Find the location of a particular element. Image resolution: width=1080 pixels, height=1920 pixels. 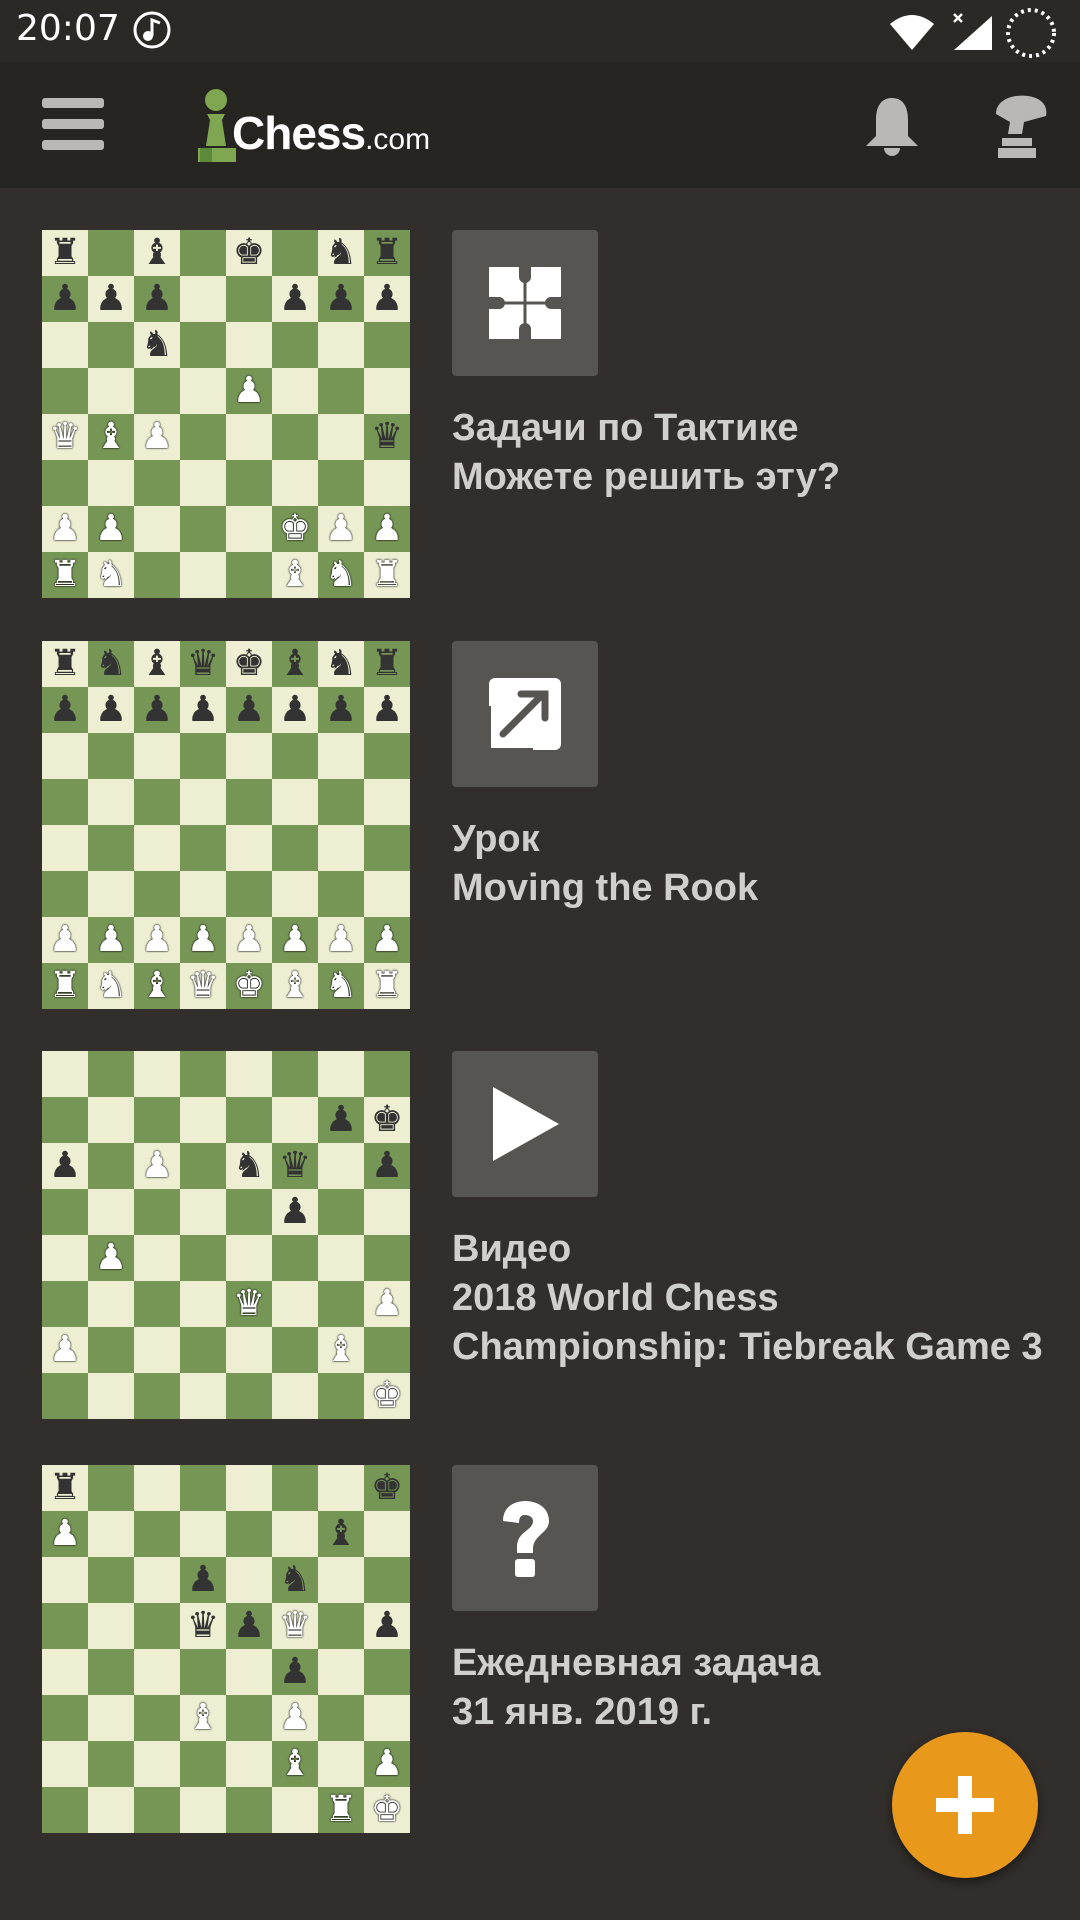

battery-loading-icon is located at coordinates (1031, 33).